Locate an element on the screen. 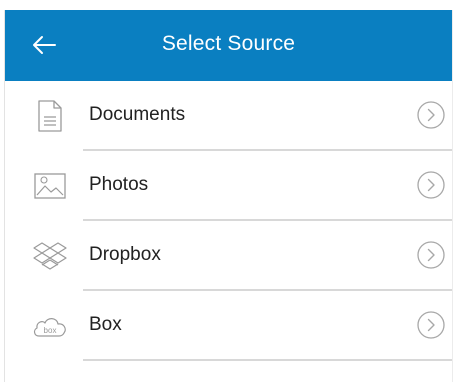  svg-text: box is located at coordinates (50, 330).